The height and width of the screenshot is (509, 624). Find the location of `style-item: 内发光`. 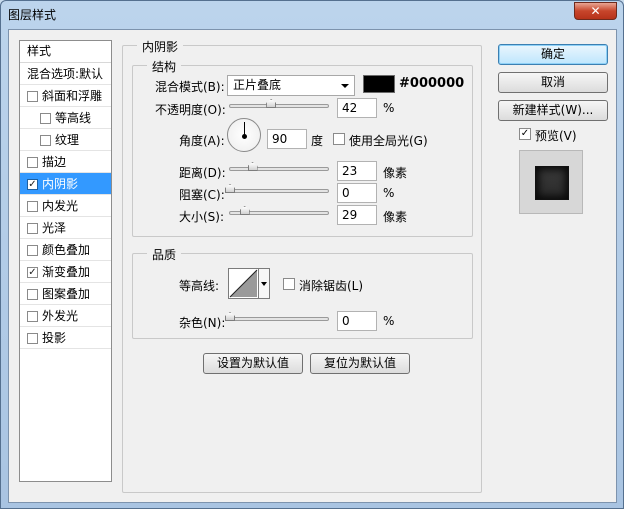

style-item: 内发光 is located at coordinates (65, 206).